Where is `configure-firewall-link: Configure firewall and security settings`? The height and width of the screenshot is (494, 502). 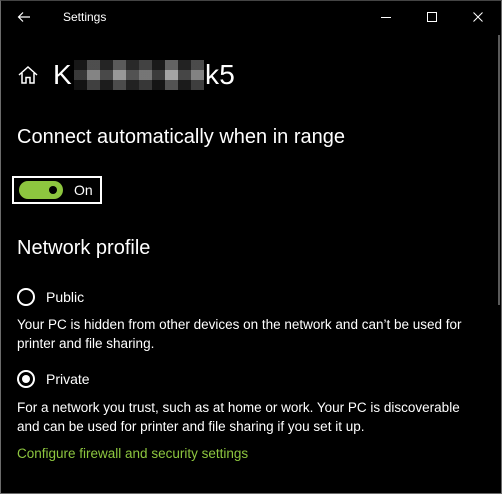 configure-firewall-link: Configure firewall and security settings is located at coordinates (132, 453).